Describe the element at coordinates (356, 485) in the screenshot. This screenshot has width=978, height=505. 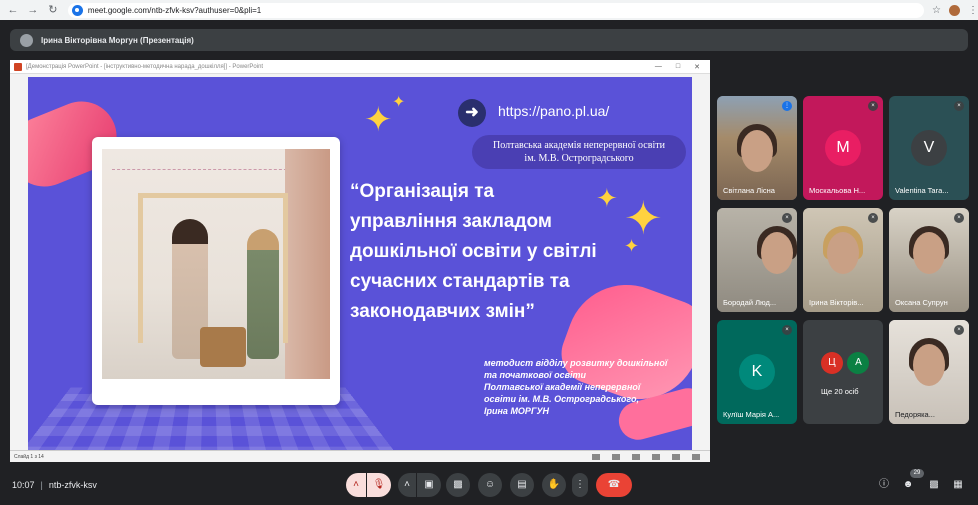
I see `mic-options-chevron-icon: ˄` at that location.